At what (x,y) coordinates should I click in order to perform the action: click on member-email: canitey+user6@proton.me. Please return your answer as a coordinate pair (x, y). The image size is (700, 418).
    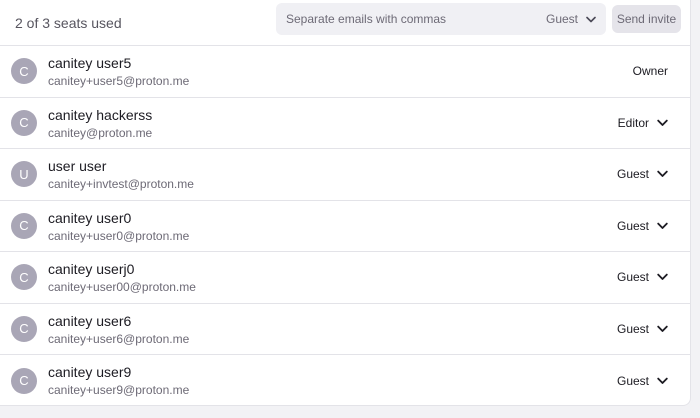
    Looking at the image, I should click on (119, 338).